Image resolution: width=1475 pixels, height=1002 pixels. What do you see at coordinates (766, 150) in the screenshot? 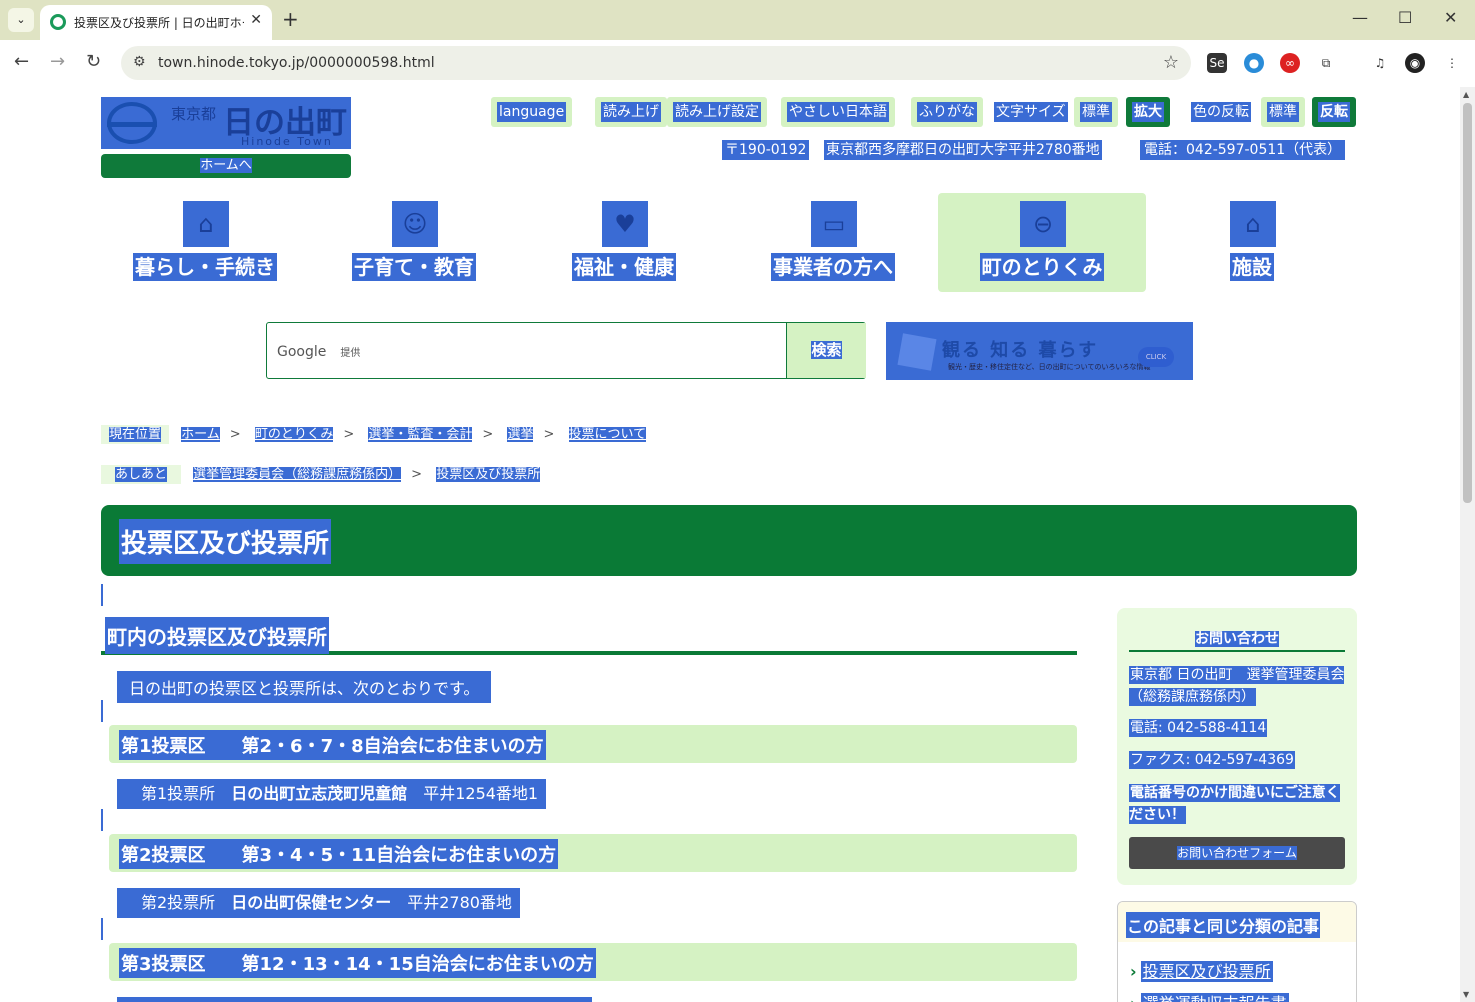
I see `postal-code: 〒190-0192` at bounding box center [766, 150].